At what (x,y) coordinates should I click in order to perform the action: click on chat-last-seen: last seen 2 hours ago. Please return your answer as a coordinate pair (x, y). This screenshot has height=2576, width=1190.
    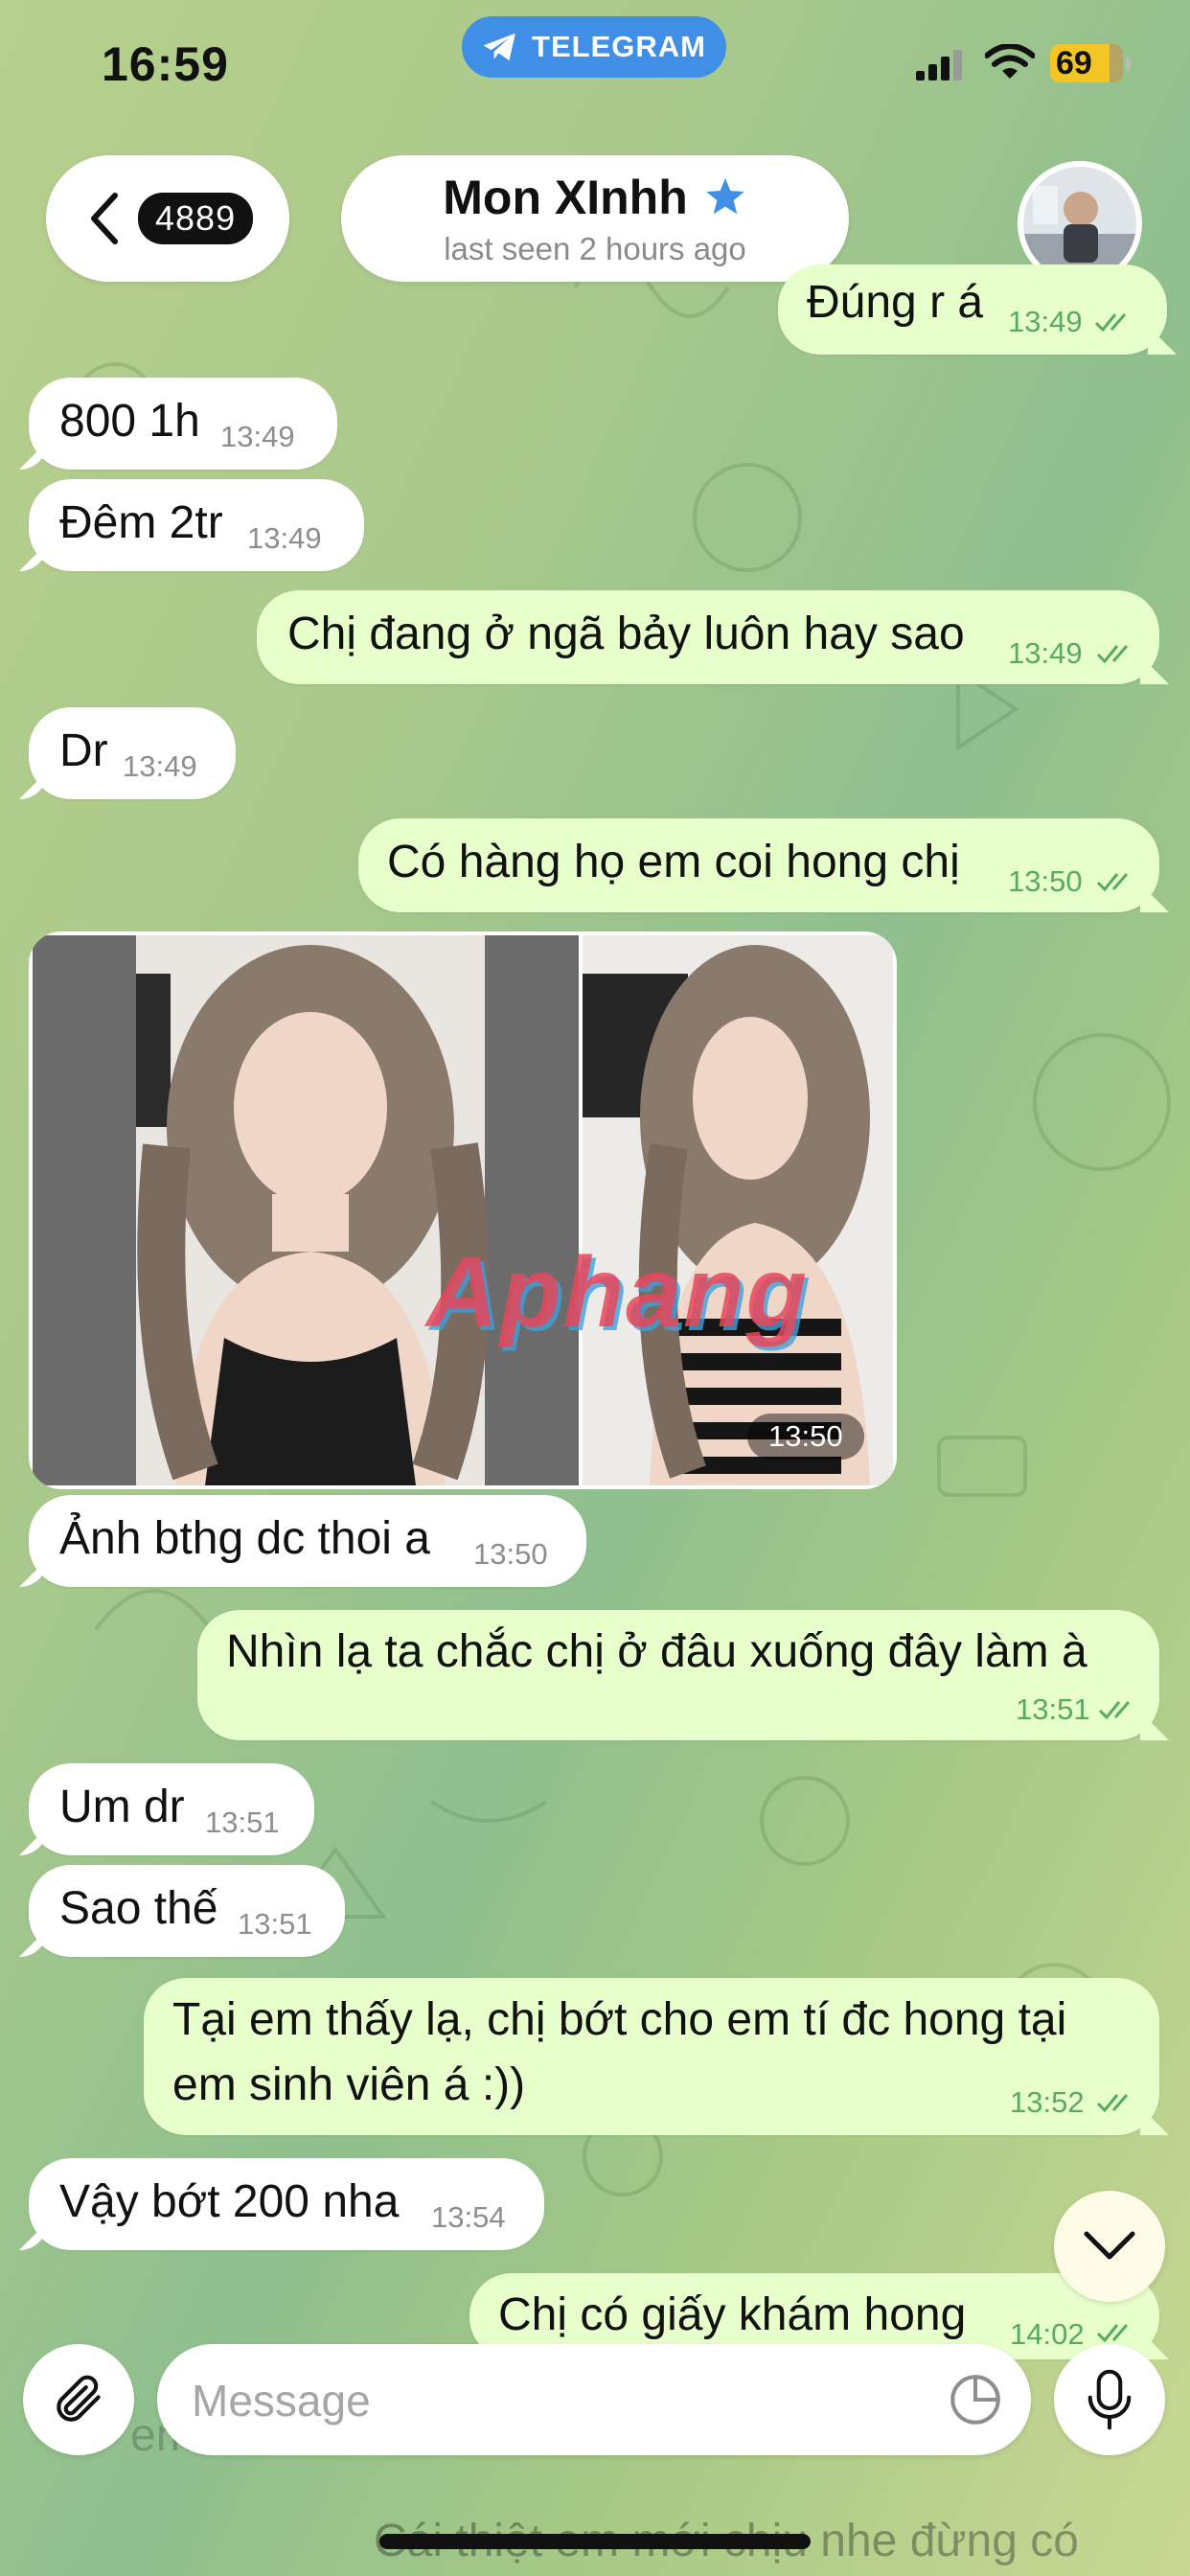
    Looking at the image, I should click on (595, 248).